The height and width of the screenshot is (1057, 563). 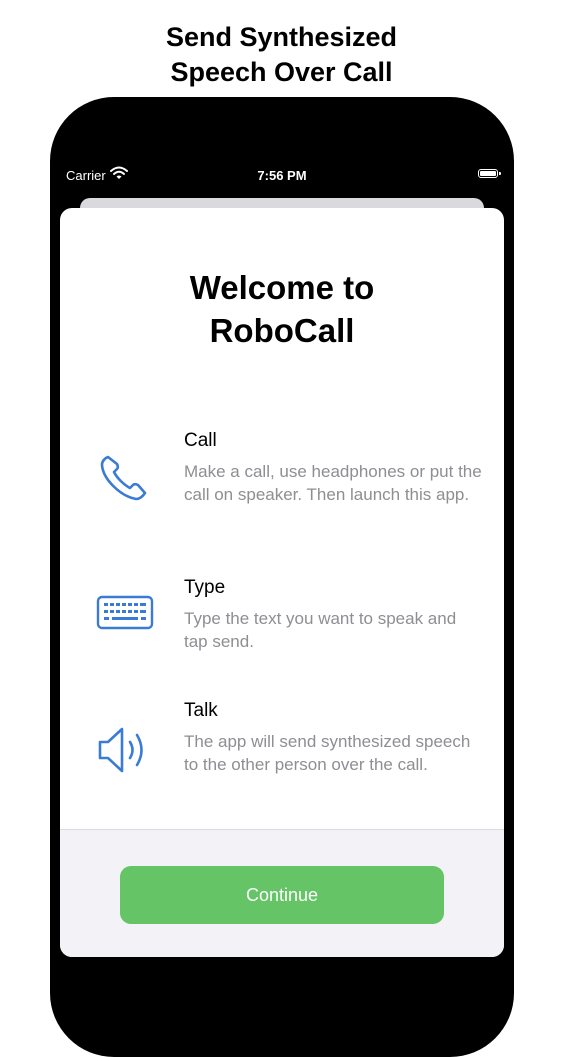 I want to click on status-time: 7:56 PM, so click(x=282, y=175).